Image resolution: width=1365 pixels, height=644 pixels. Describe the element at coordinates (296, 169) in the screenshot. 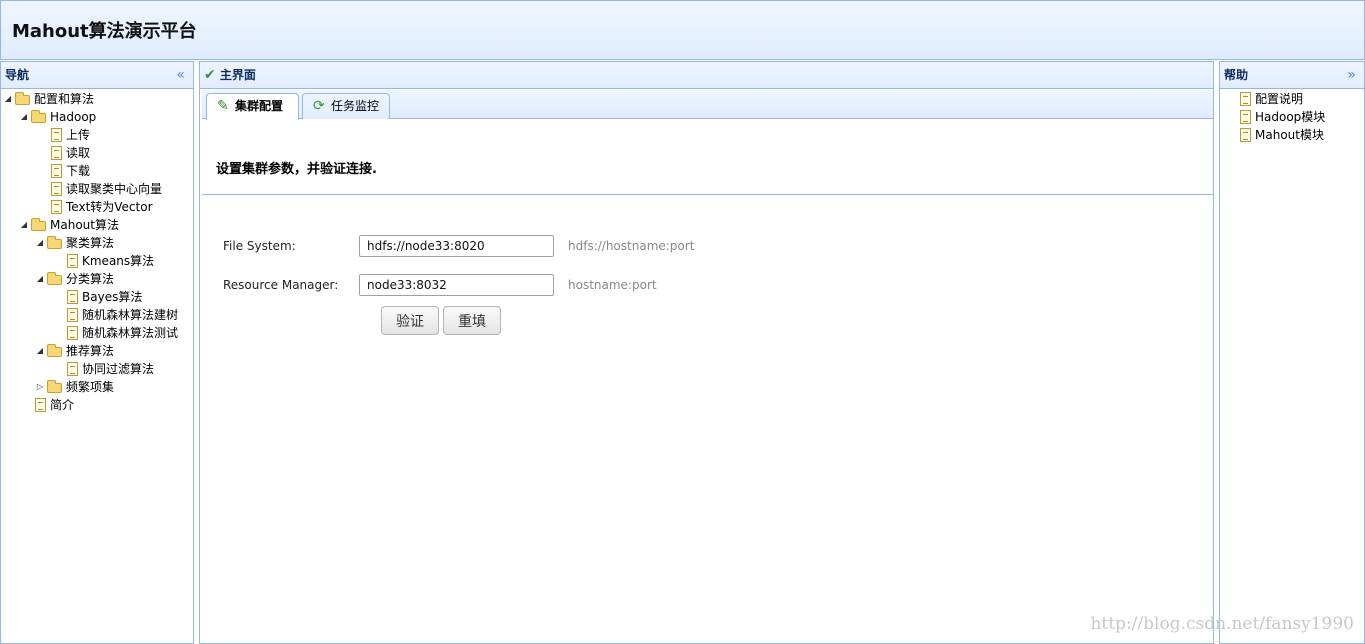

I see `form-description: 设置集群参数，并验证连接.` at that location.